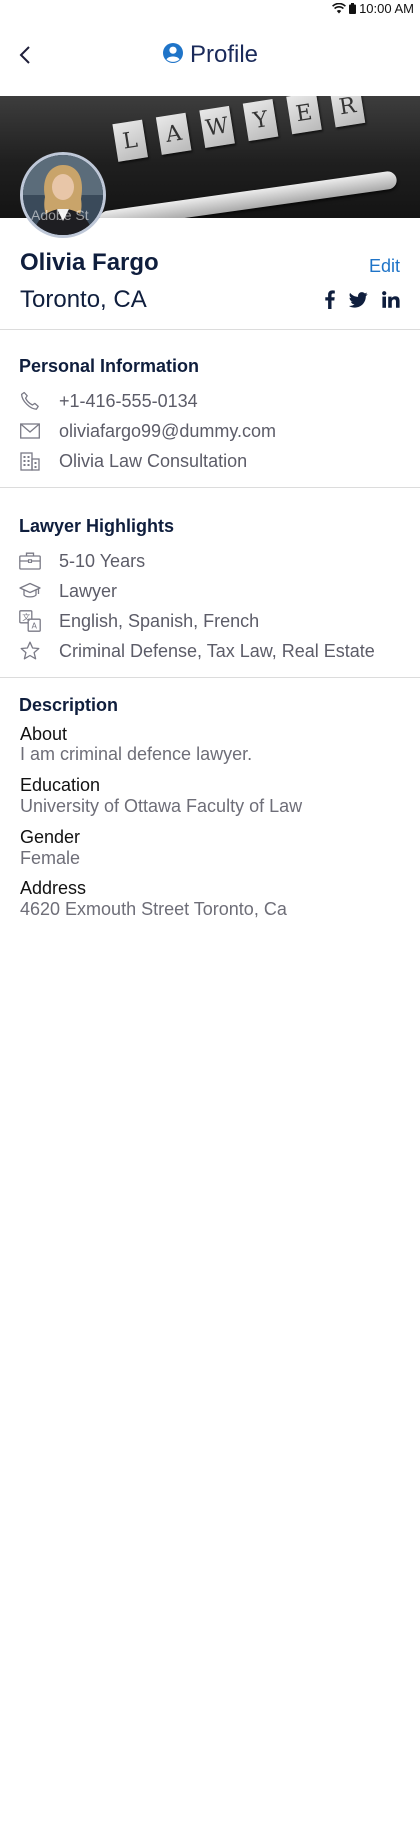 The height and width of the screenshot is (1838, 420). I want to click on experience-row: 5-10 Years, so click(82, 561).